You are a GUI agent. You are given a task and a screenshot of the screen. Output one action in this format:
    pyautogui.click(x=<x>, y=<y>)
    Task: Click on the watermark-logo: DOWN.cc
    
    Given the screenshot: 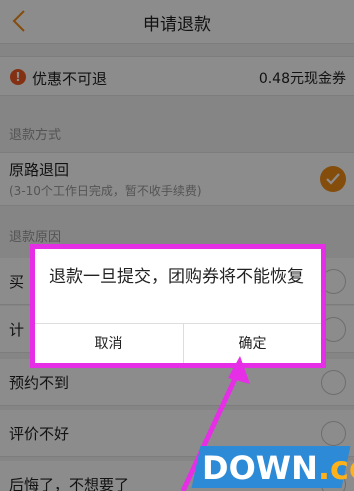 What is the action you would take?
    pyautogui.click(x=272, y=467)
    